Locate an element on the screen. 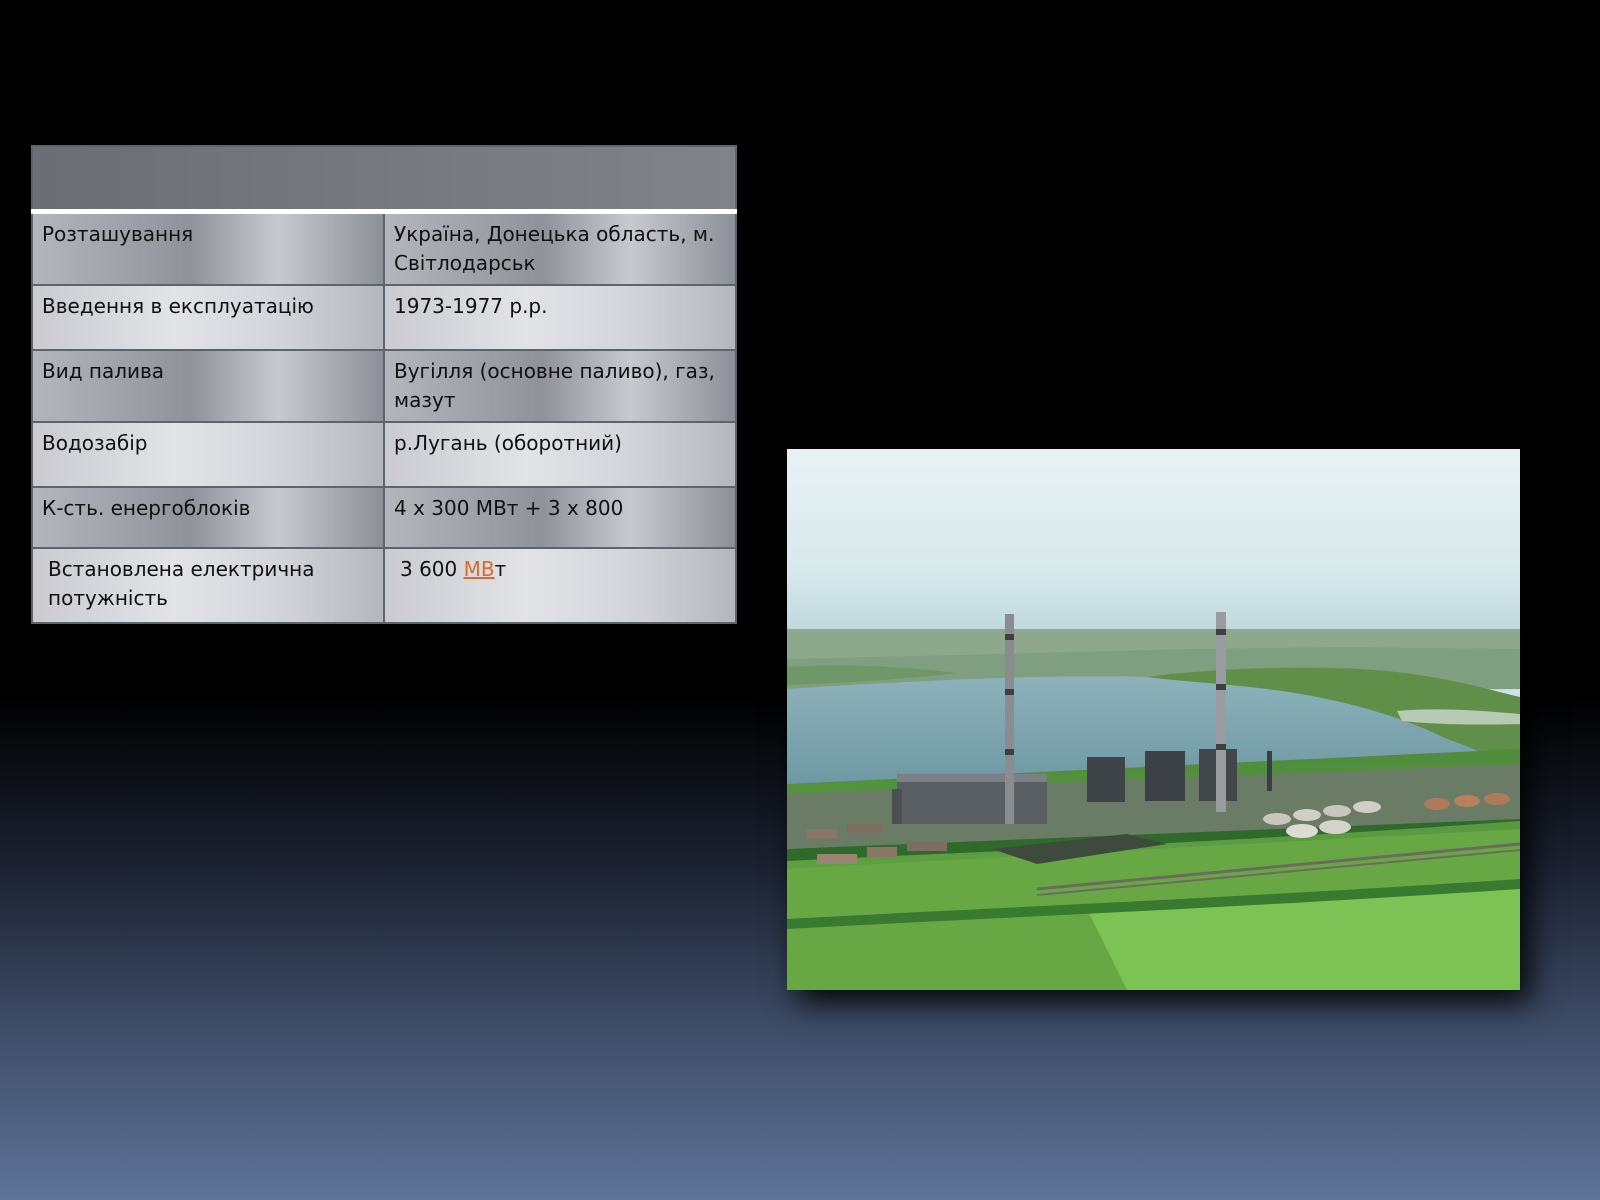  table-header is located at coordinates (384, 179).